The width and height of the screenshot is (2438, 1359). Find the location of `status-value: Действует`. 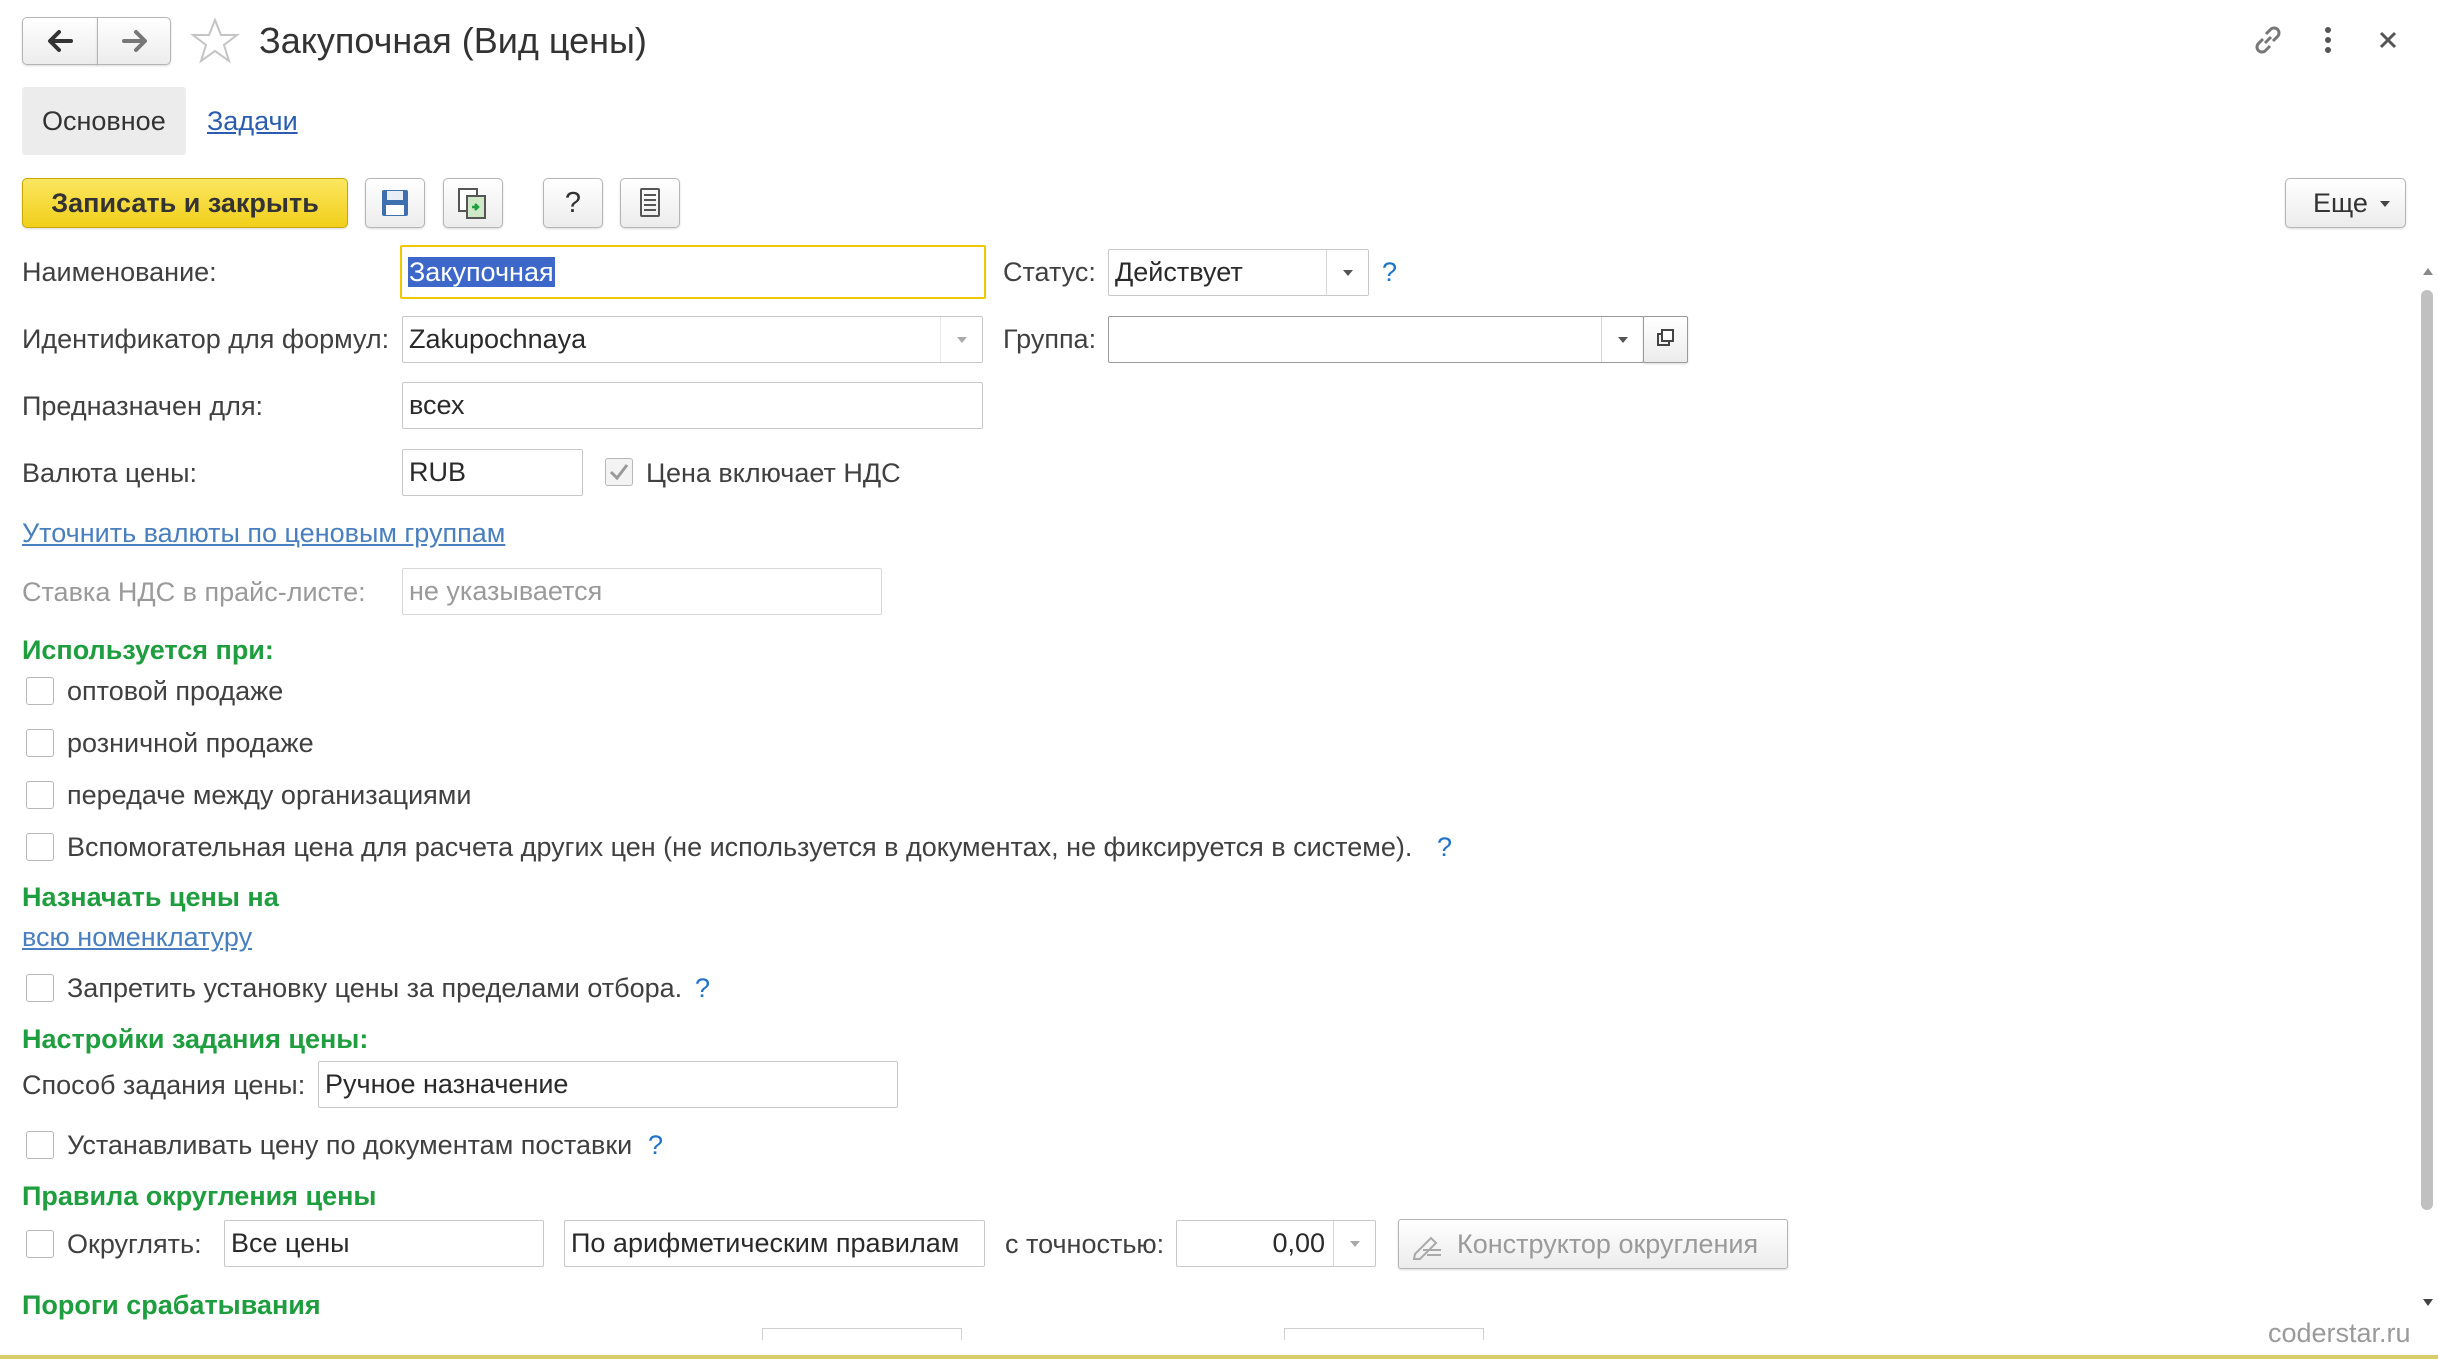

status-value: Действует is located at coordinates (1179, 272).